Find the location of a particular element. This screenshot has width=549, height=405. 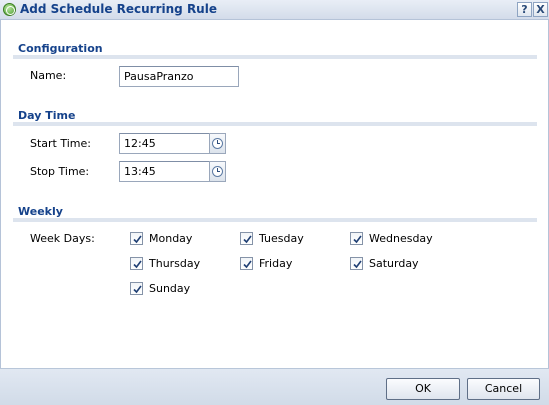

configuration-divider is located at coordinates (275, 57).